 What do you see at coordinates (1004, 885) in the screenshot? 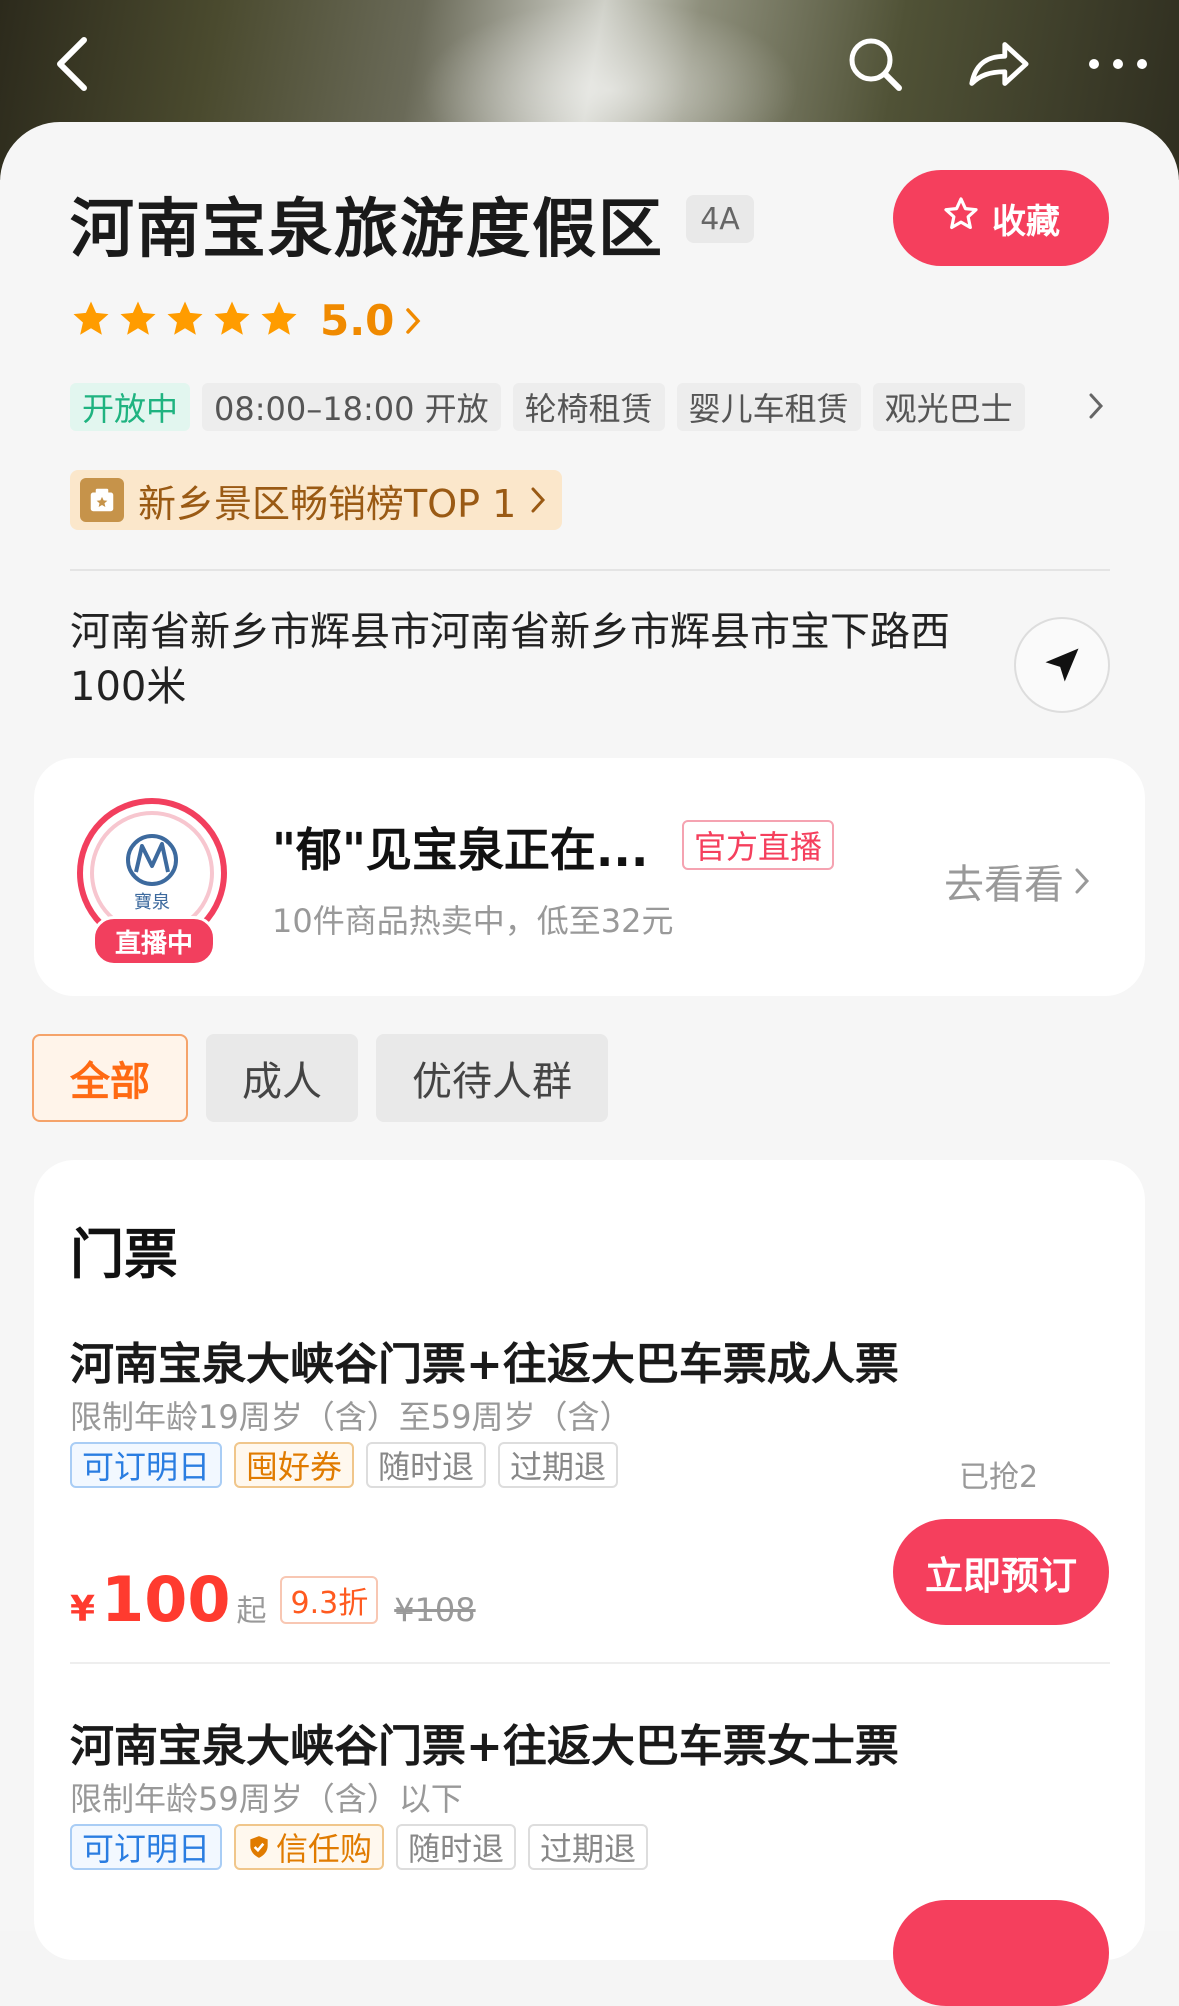
I see `go-see-label: 去看看` at bounding box center [1004, 885].